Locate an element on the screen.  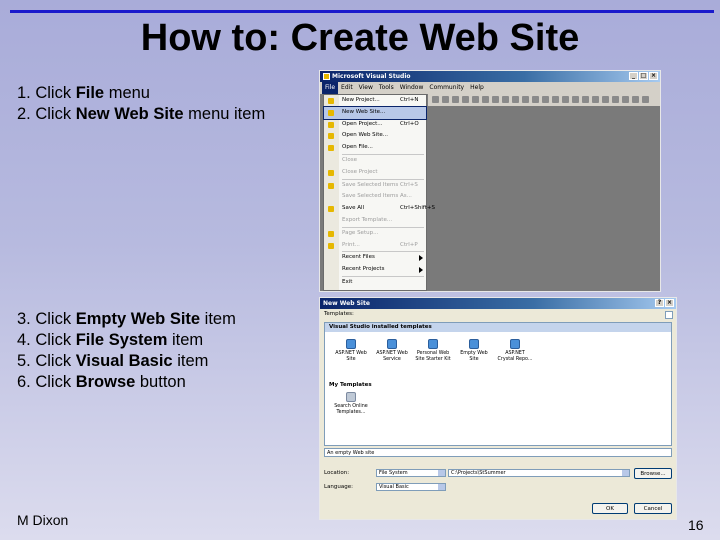
template-item: Empty Web Site is located at coordinates (474, 351).